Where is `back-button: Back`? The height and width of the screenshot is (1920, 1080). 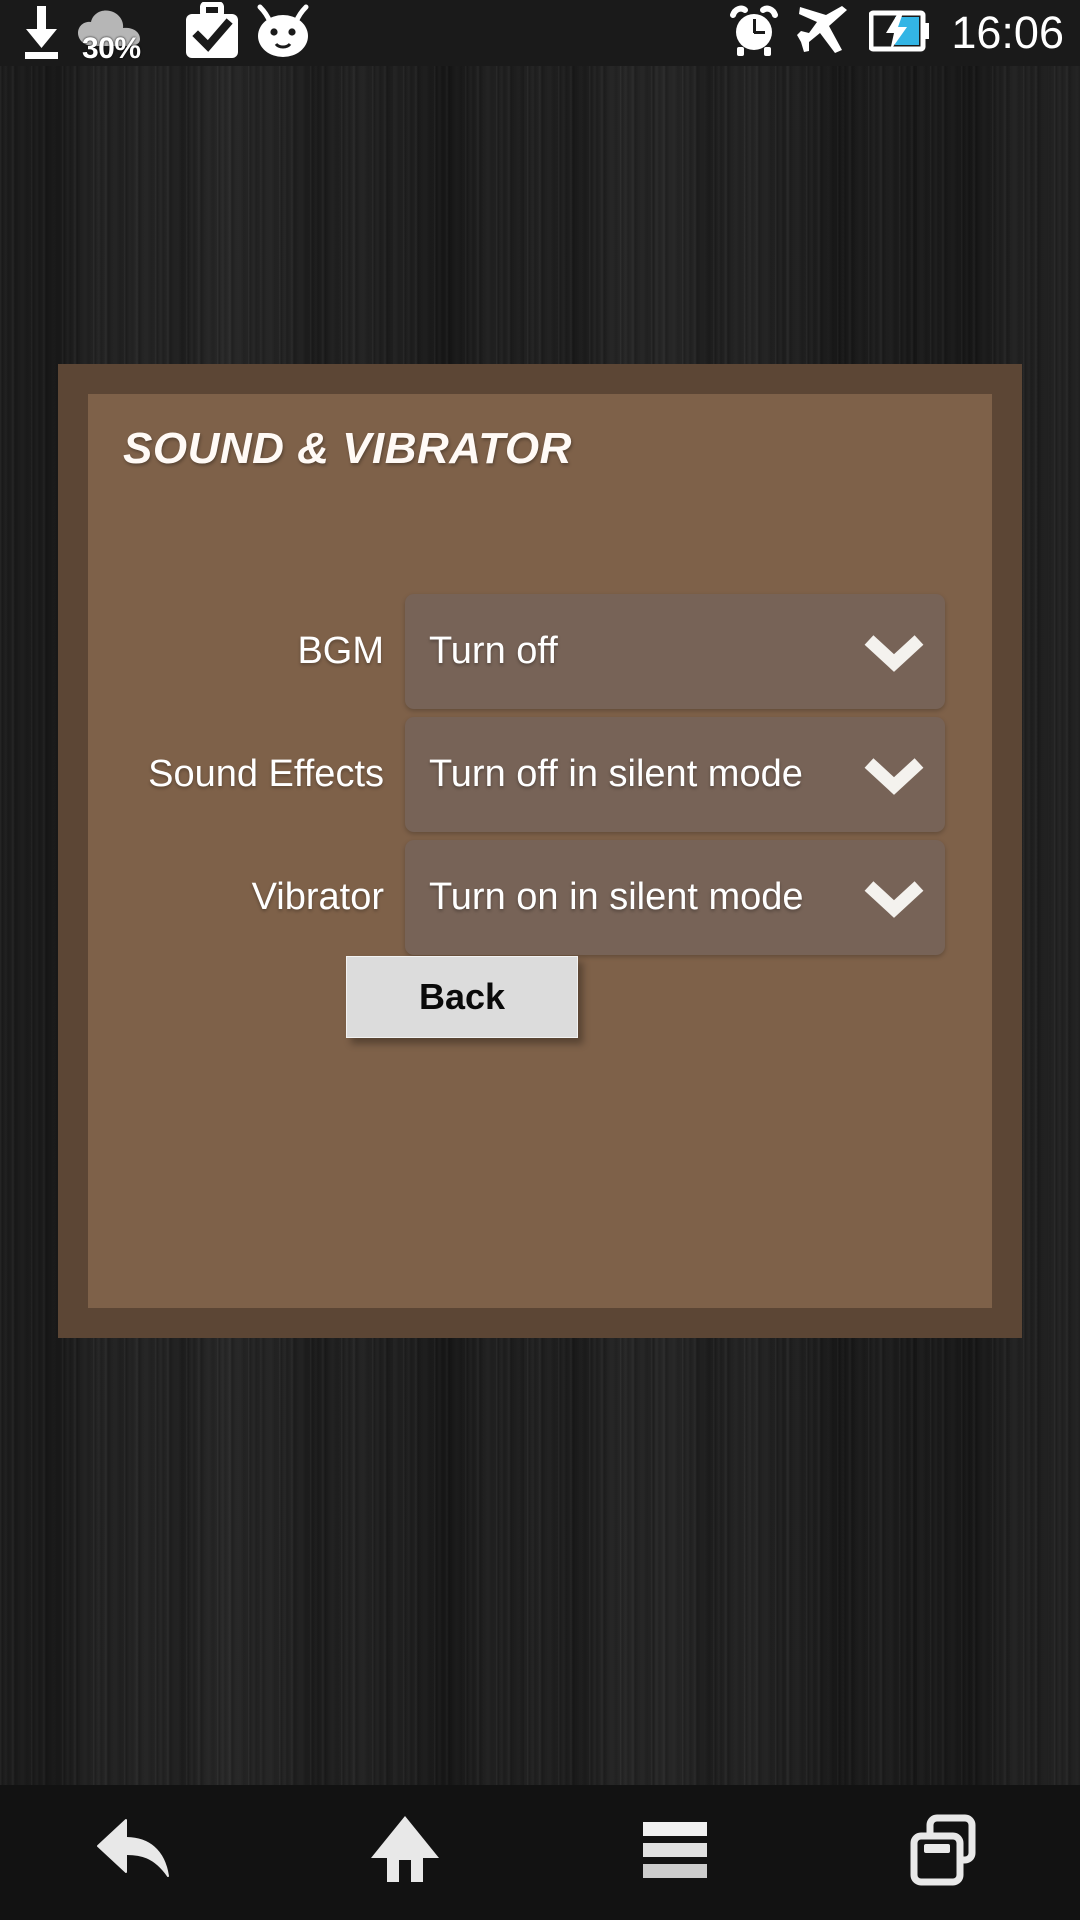 back-button: Back is located at coordinates (462, 997).